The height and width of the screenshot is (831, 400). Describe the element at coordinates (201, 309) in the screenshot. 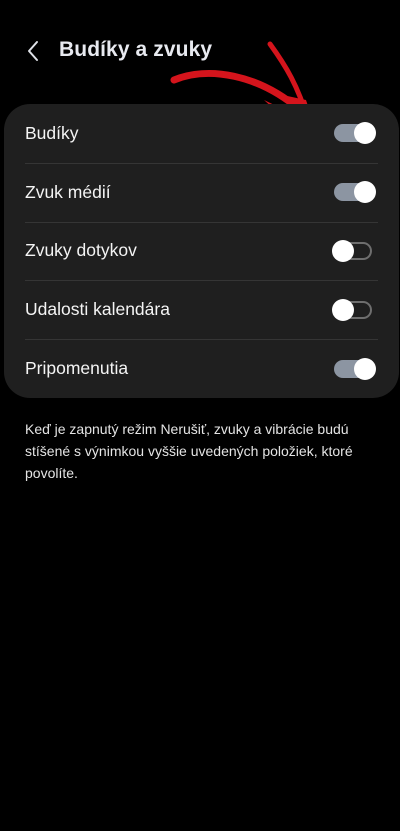

I see `setting-row-udalosti-kalendara: Udalosti kalendára` at that location.